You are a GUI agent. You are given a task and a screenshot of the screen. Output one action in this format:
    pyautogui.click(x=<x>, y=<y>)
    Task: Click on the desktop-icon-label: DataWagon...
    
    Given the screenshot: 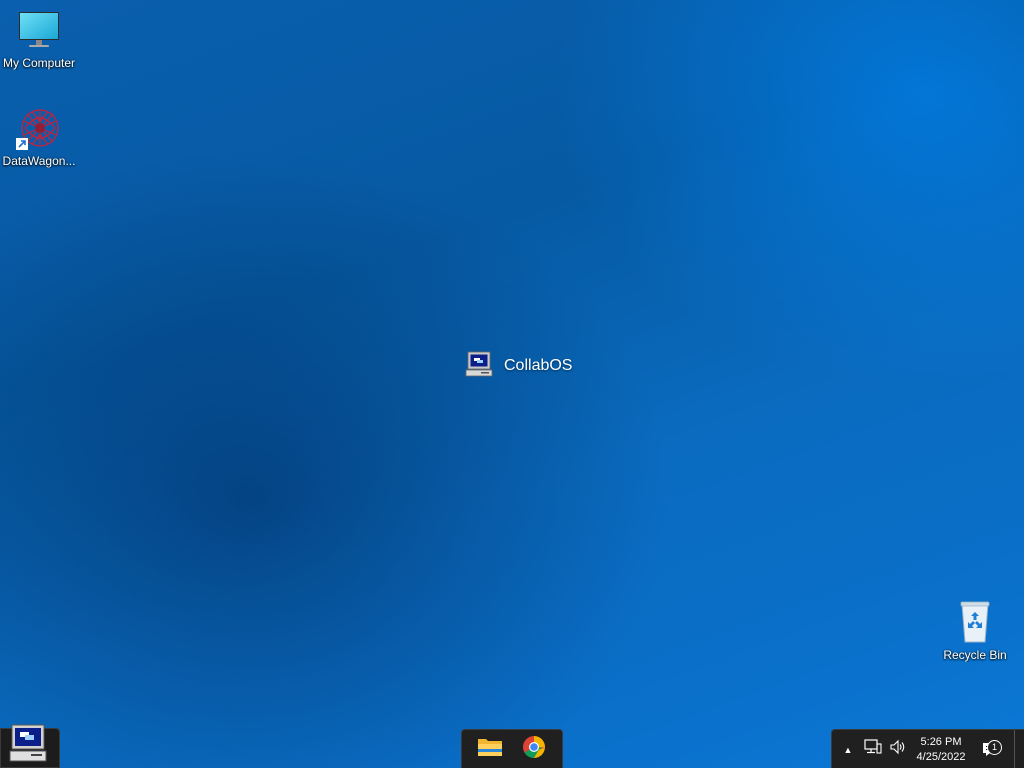 What is the action you would take?
    pyautogui.click(x=39, y=161)
    